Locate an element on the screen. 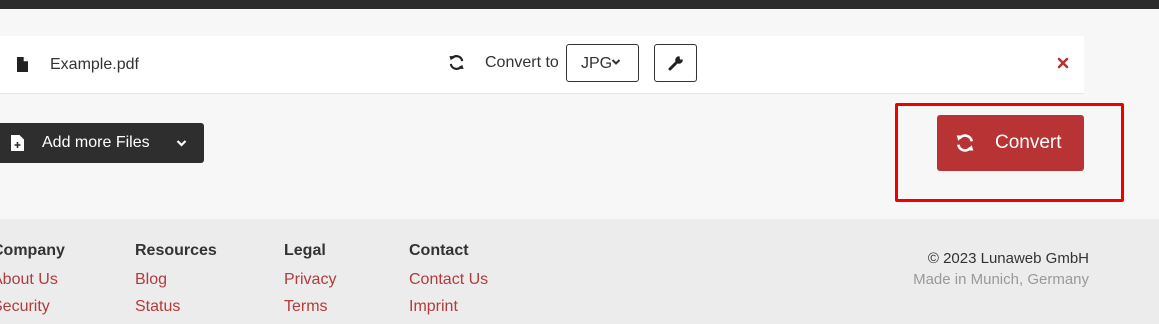 Image resolution: width=1159 pixels, height=324 pixels. convert-button: Convert is located at coordinates (1010, 143).